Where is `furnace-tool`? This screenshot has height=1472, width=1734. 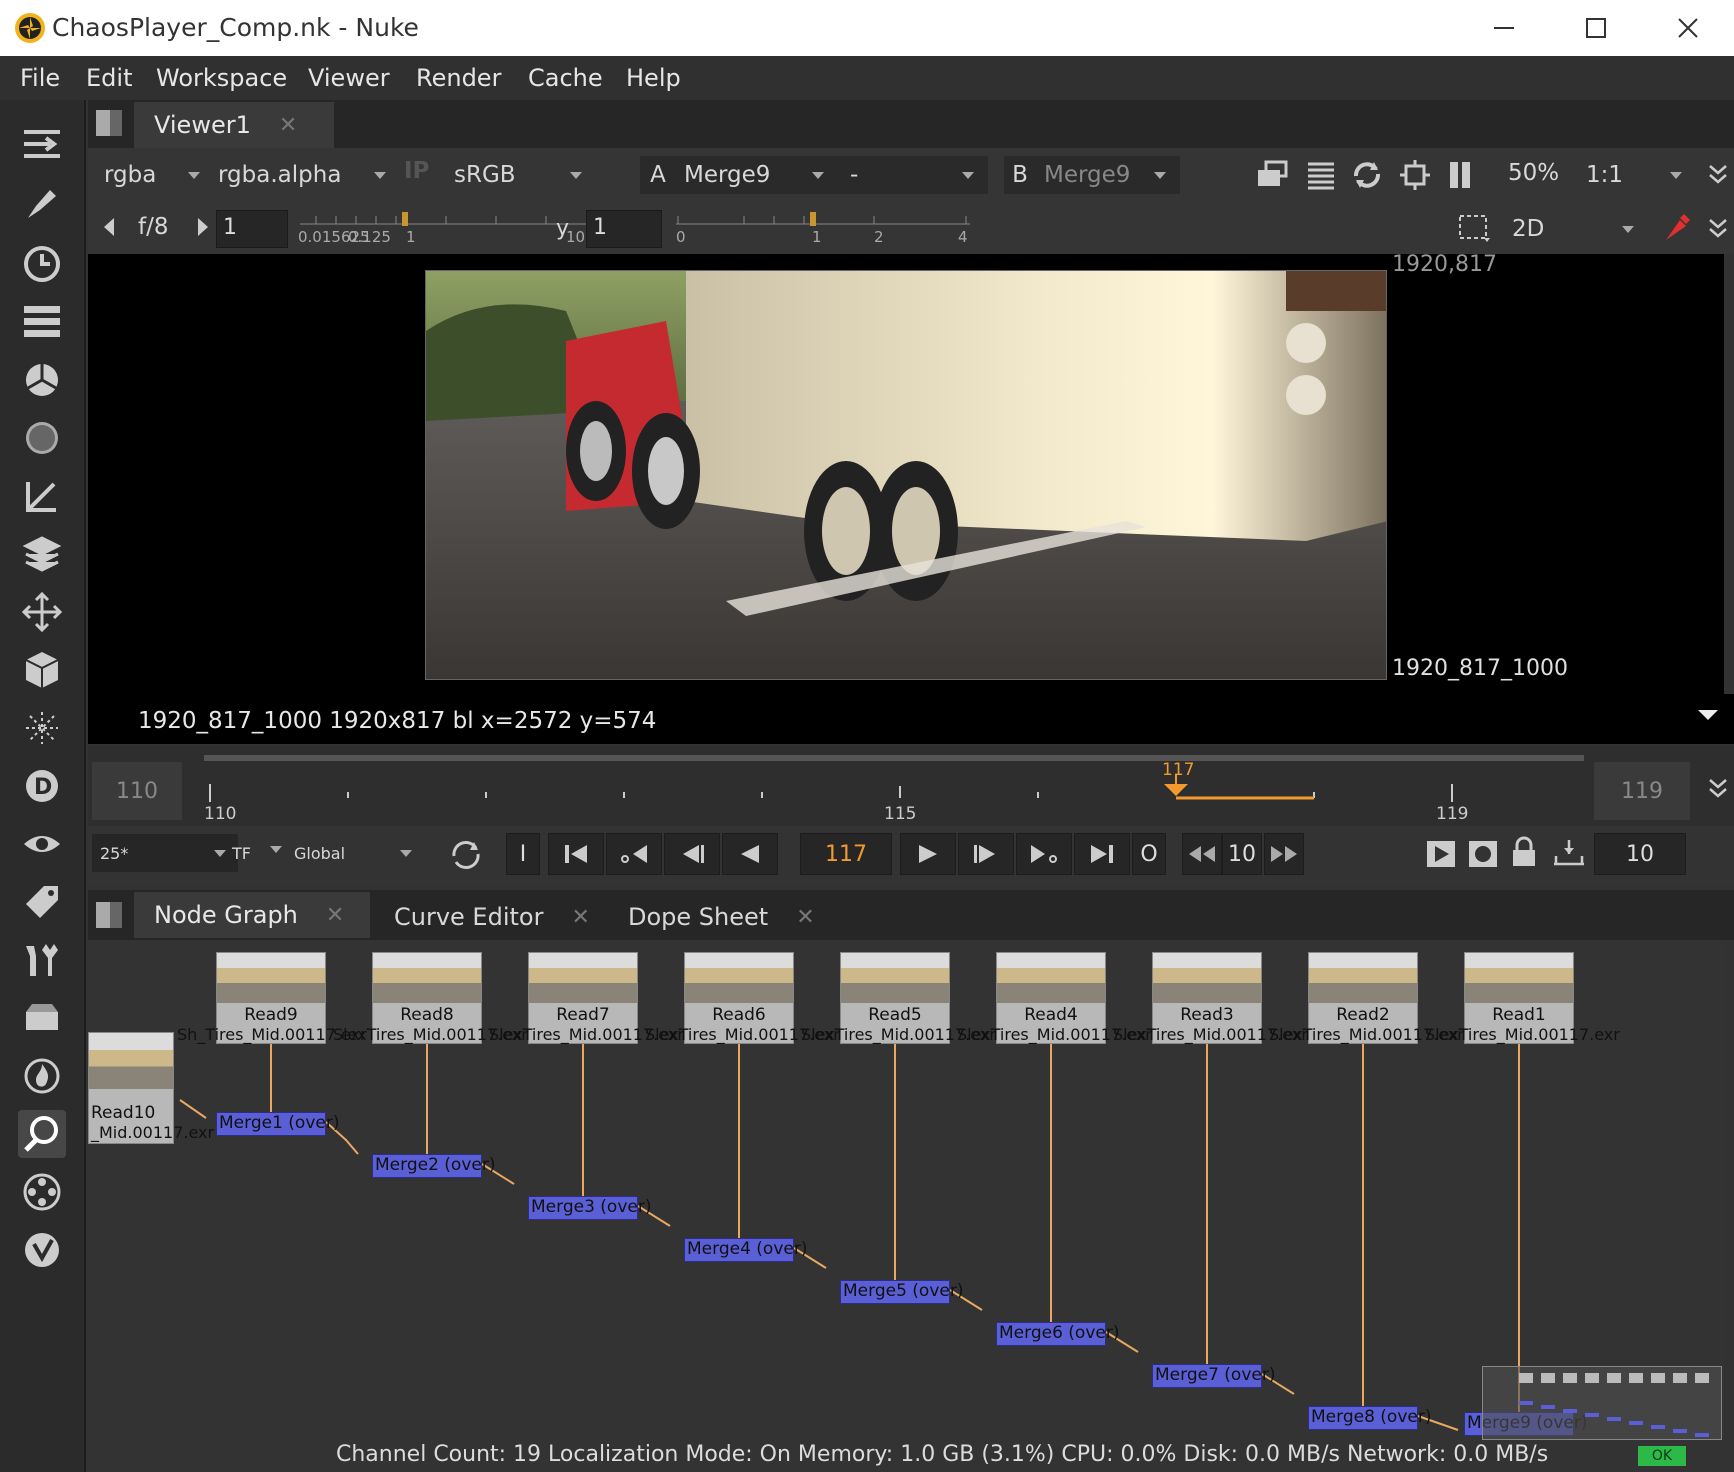 furnace-tool is located at coordinates (42, 1076).